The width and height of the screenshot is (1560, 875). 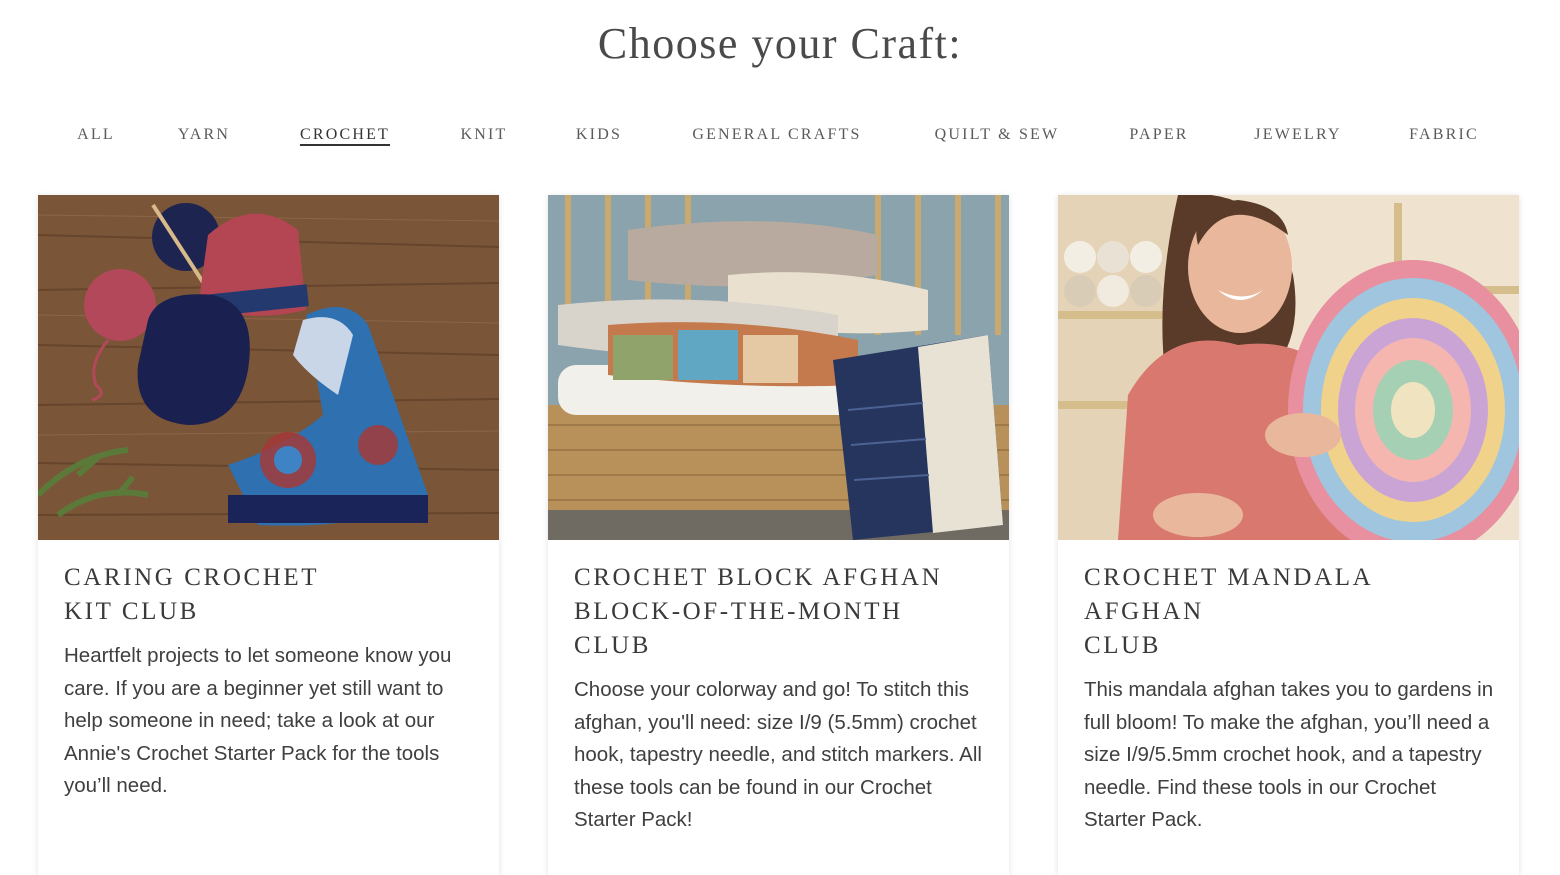 What do you see at coordinates (274, 595) in the screenshot?
I see `card-title: CARING CROCHET KIT CLUB` at bounding box center [274, 595].